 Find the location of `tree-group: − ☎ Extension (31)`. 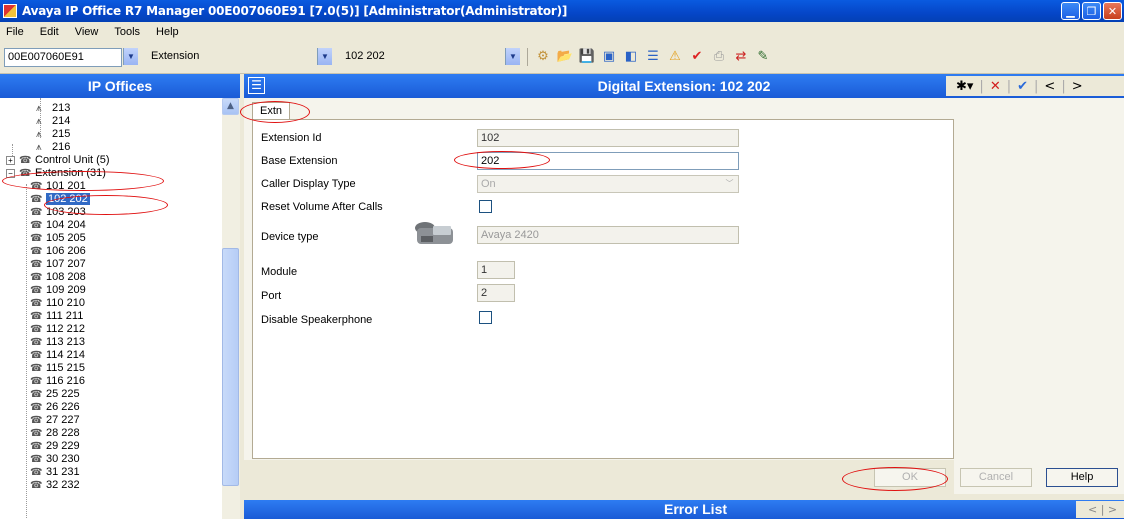

tree-group: − ☎ Extension (31) is located at coordinates (56, 173).